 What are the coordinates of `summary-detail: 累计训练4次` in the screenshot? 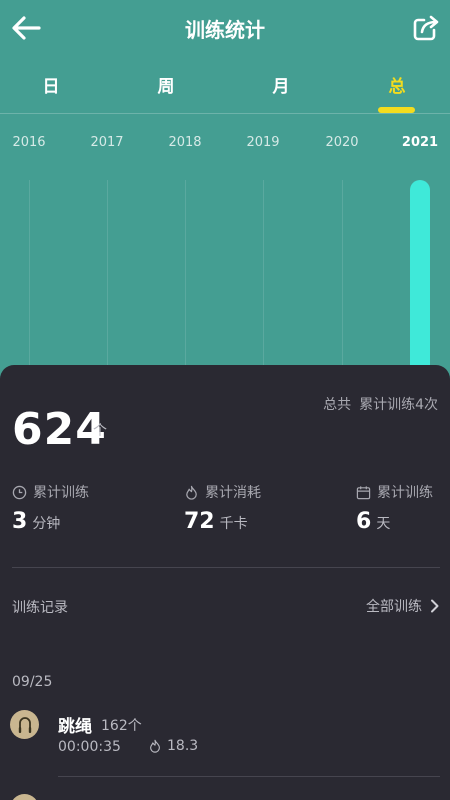 It's located at (398, 405).